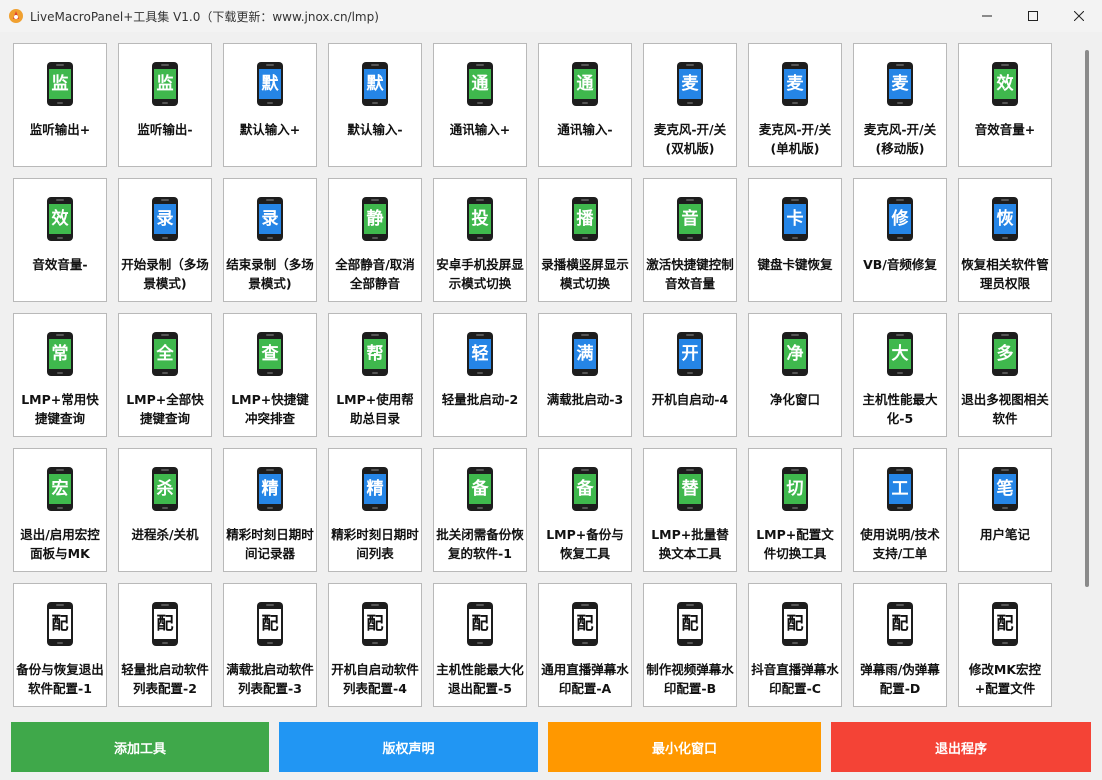  I want to click on tool-label: 通用直播弹幕水印配置-A, so click(585, 679).